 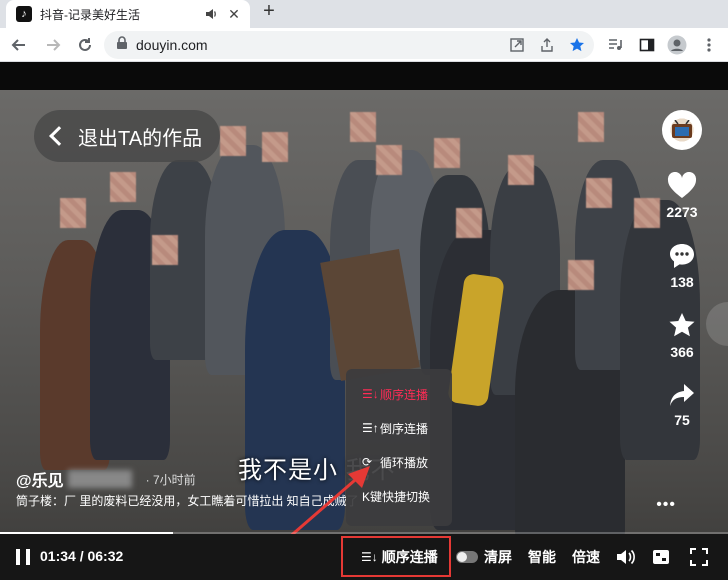 I want to click on favorite-count: 366, so click(x=682, y=352).